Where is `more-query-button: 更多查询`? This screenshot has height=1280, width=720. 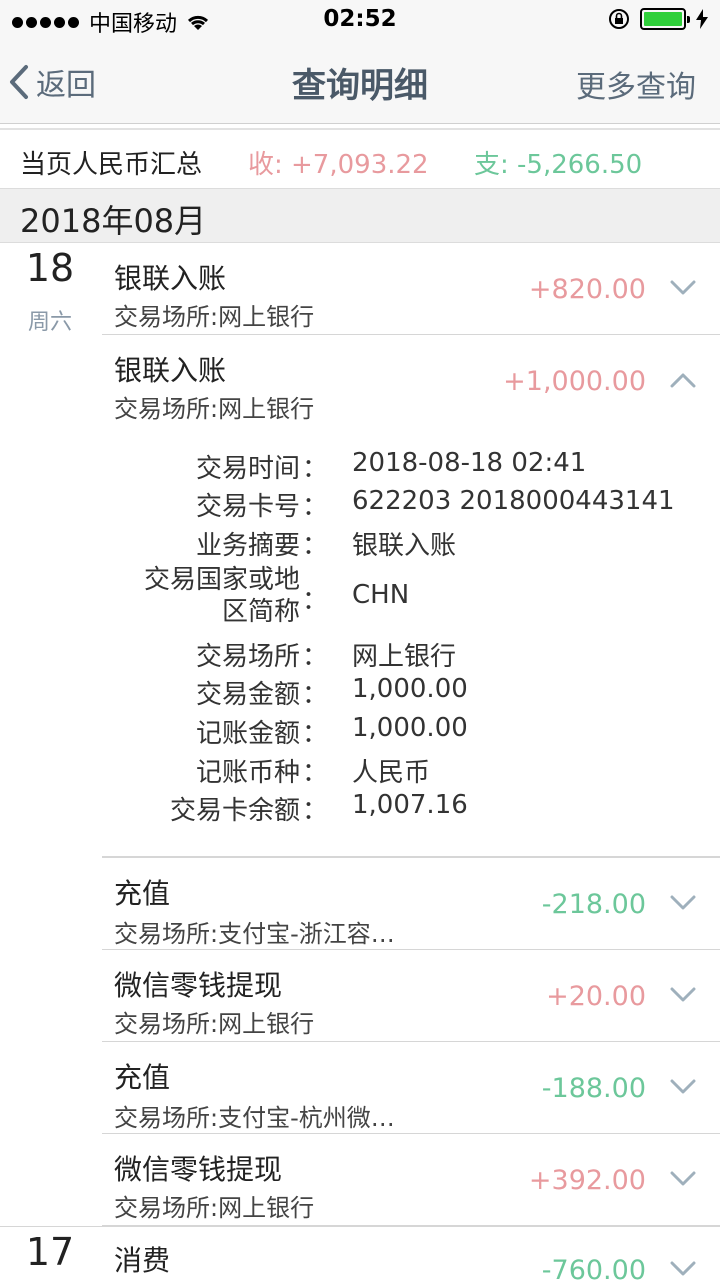
more-query-button: 更多查询 is located at coordinates (636, 84).